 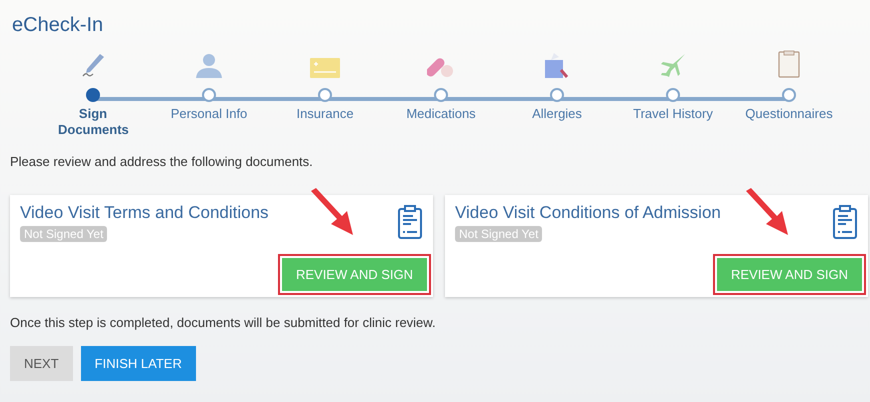 What do you see at coordinates (673, 65) in the screenshot?
I see `airplane-icon` at bounding box center [673, 65].